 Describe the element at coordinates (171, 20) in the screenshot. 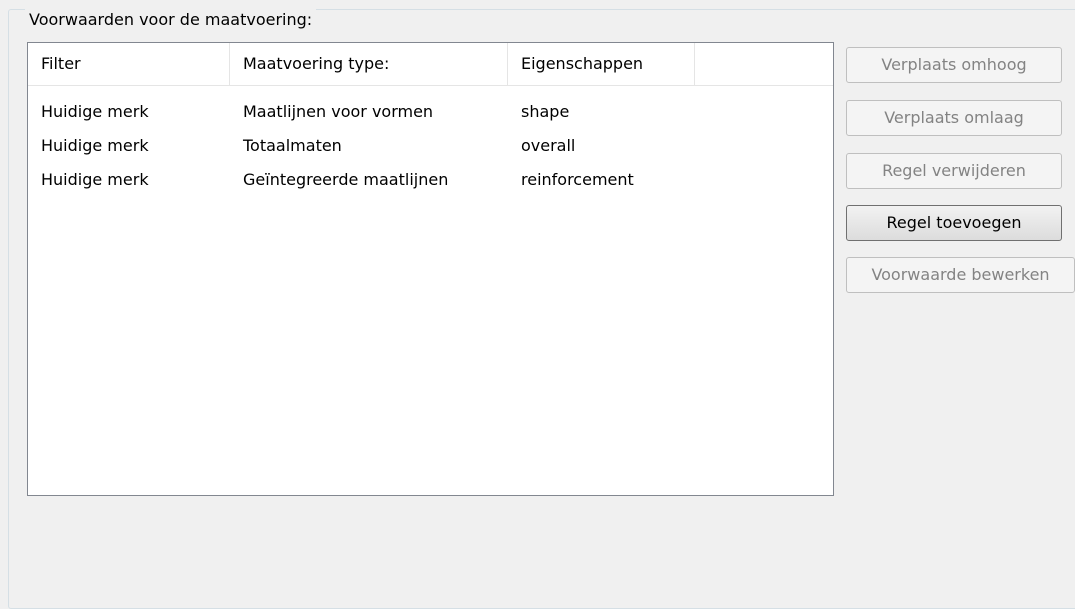

I see `group-title: Voorwaarden voor de maatvoering:` at that location.